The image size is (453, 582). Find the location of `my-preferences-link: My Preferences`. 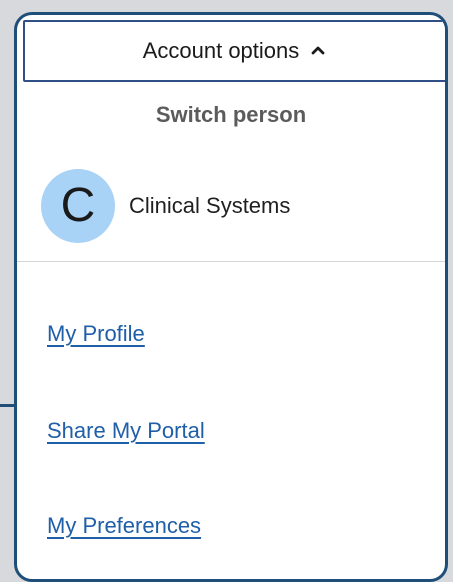

my-preferences-link: My Preferences is located at coordinates (124, 526).